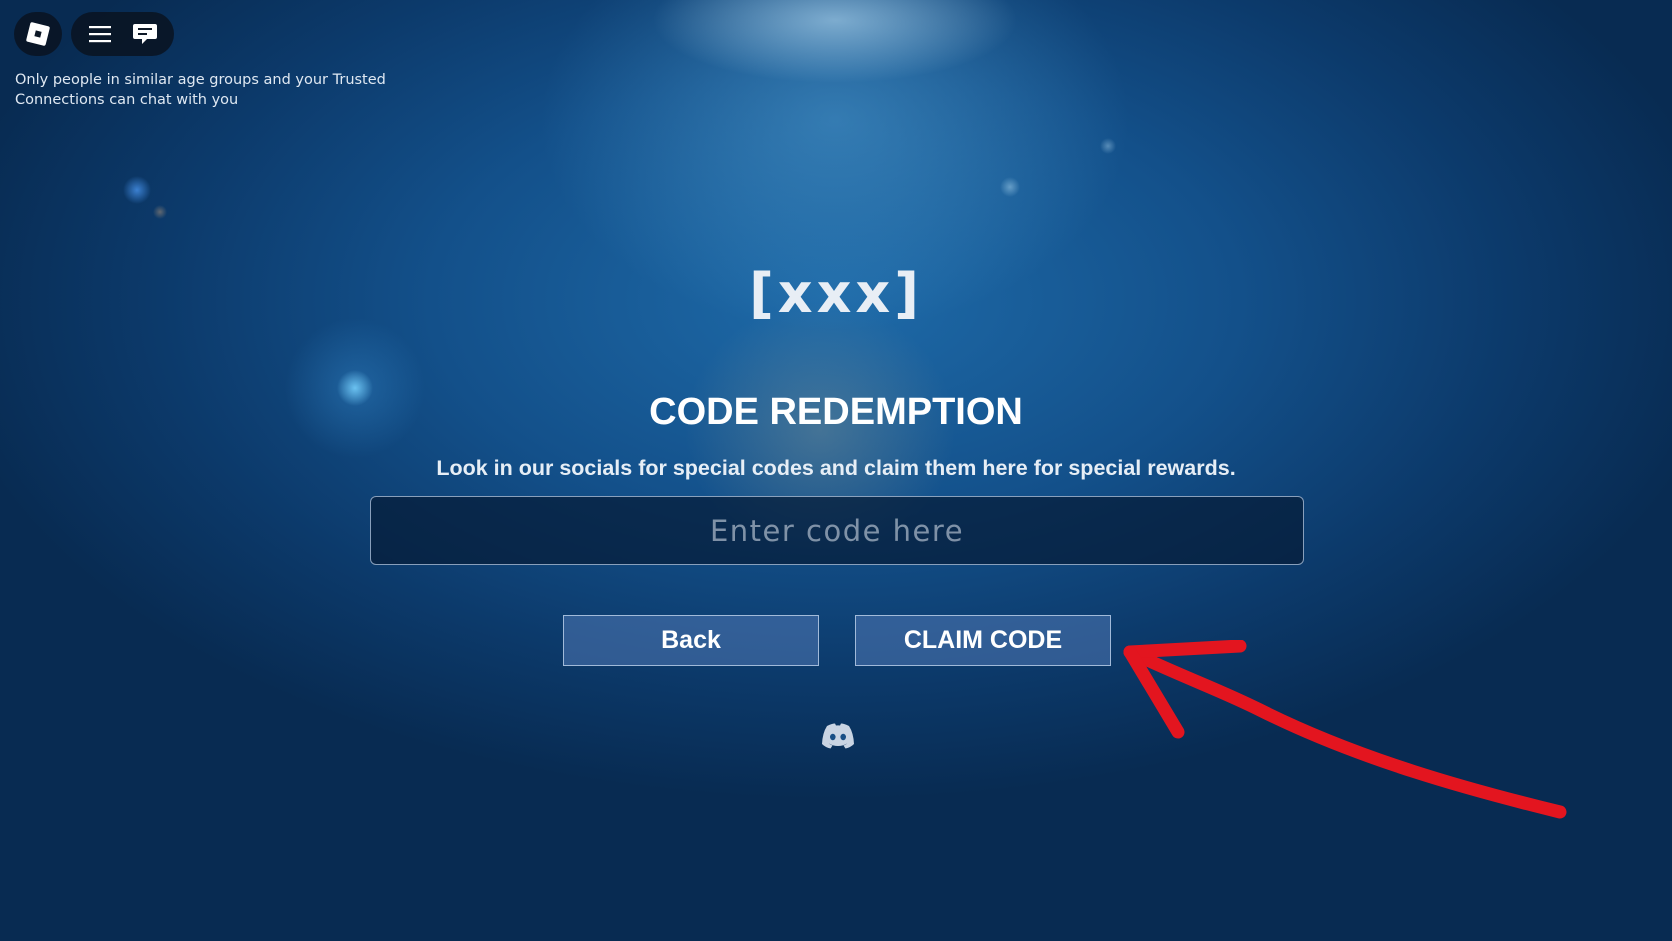  I want to click on code-input, so click(837, 530).